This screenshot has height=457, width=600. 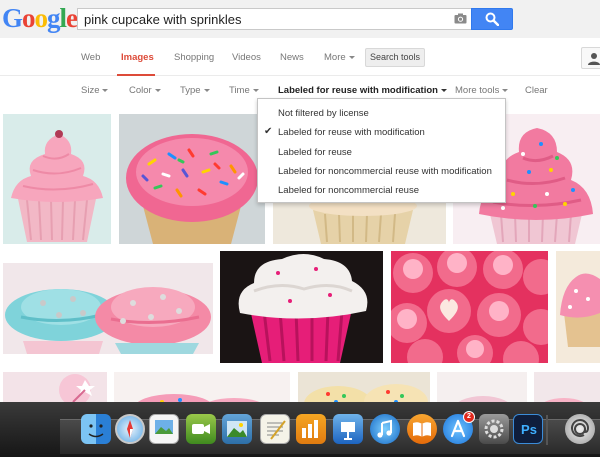 What do you see at coordinates (580, 429) in the screenshot?
I see `mail-icon` at bounding box center [580, 429].